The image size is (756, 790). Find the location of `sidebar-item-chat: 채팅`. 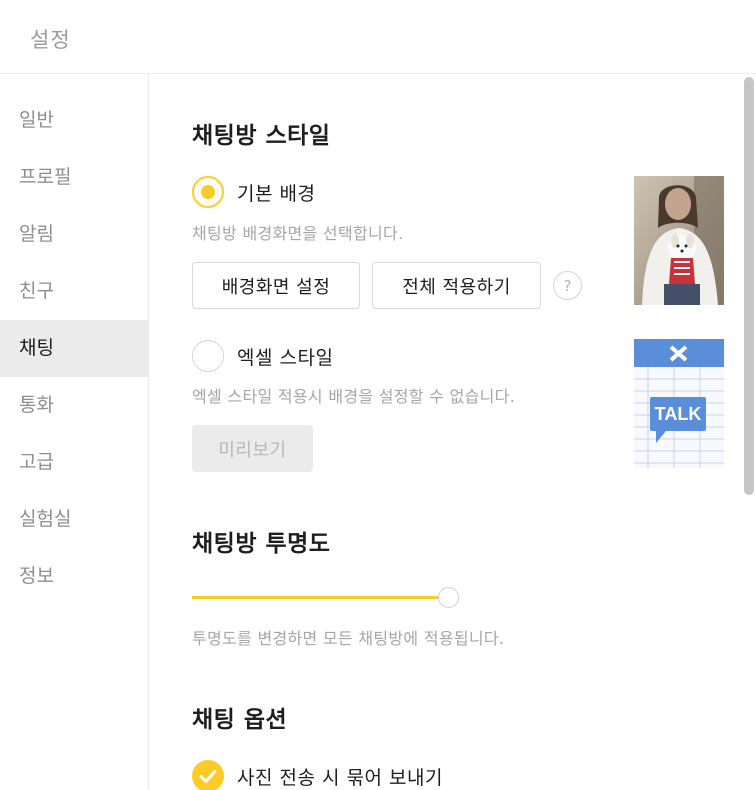

sidebar-item-chat: 채팅 is located at coordinates (74, 348).